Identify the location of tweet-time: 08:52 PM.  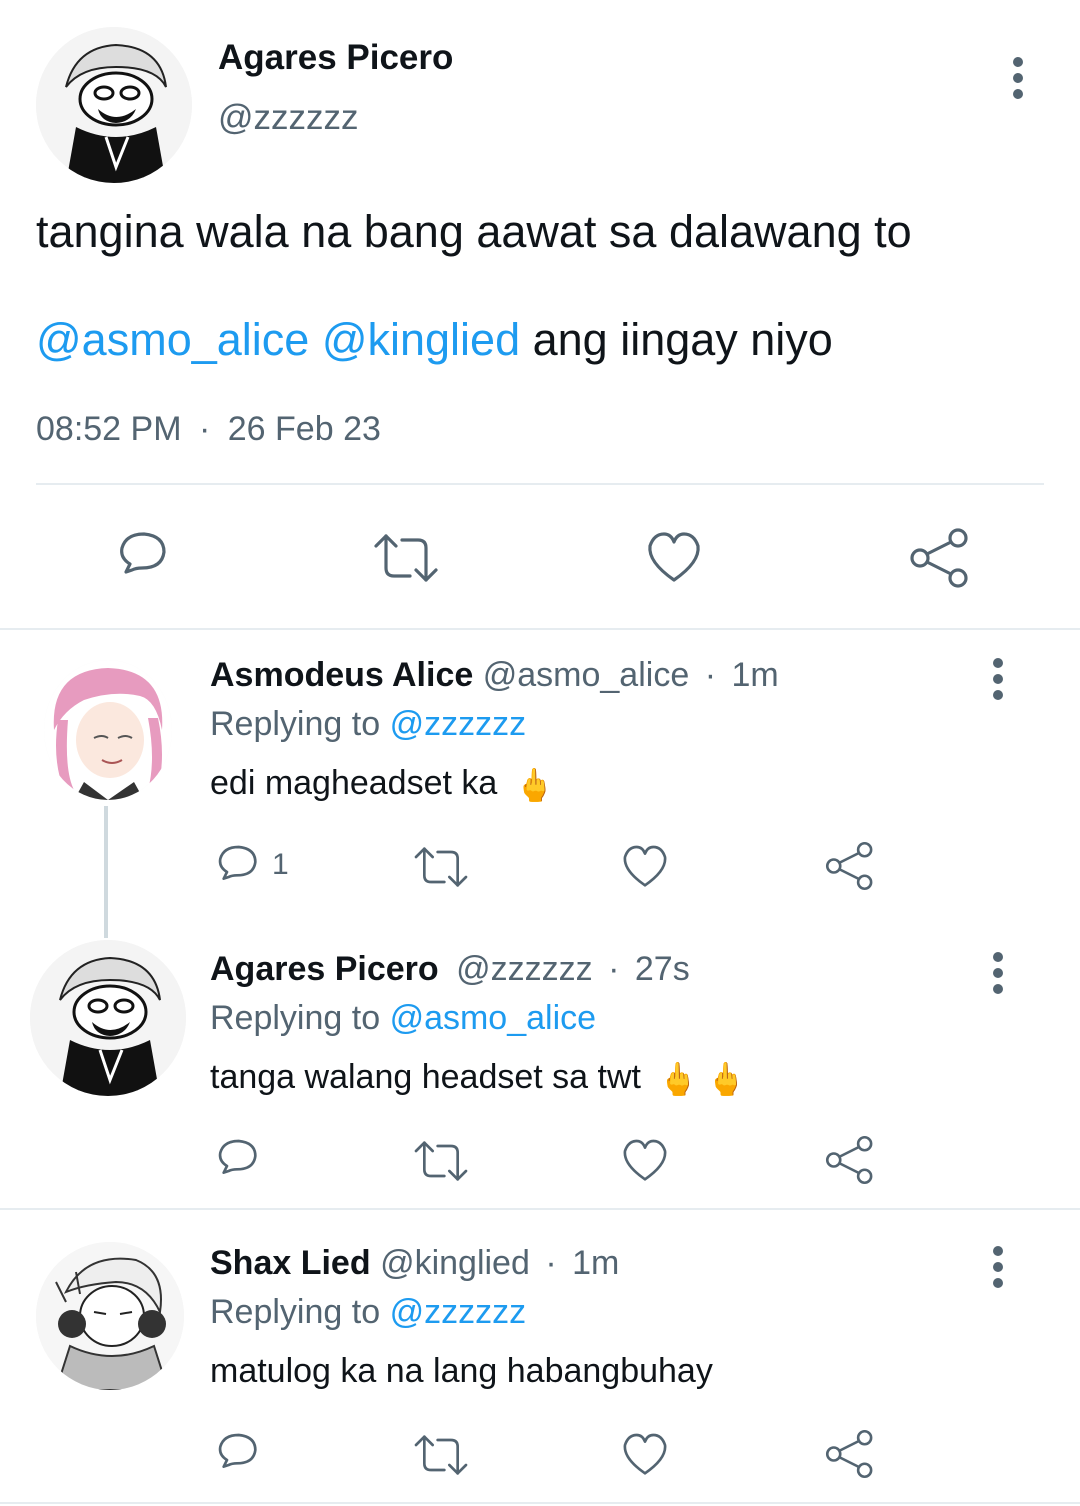
(109, 429).